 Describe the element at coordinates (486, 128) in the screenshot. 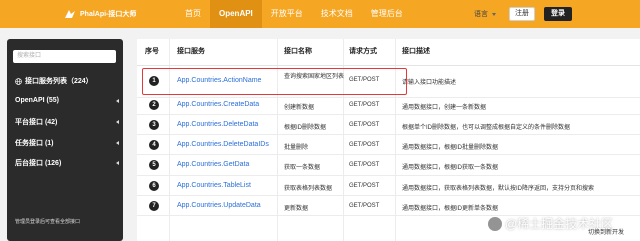

I see `api-description: 根据单个ID删除数据，也可以调整成根据自定义的条件删除数据` at that location.